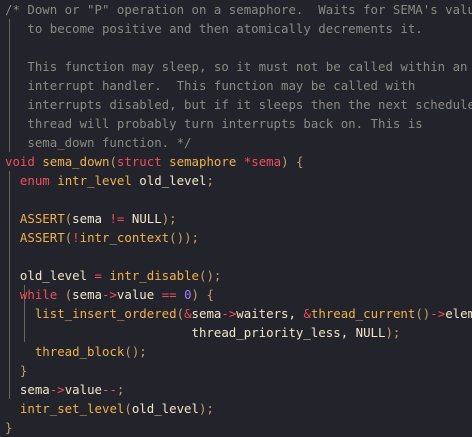 Image resolution: width=472 pixels, height=437 pixels. What do you see at coordinates (109, 389) in the screenshot?
I see `code-token-operator: --` at bounding box center [109, 389].